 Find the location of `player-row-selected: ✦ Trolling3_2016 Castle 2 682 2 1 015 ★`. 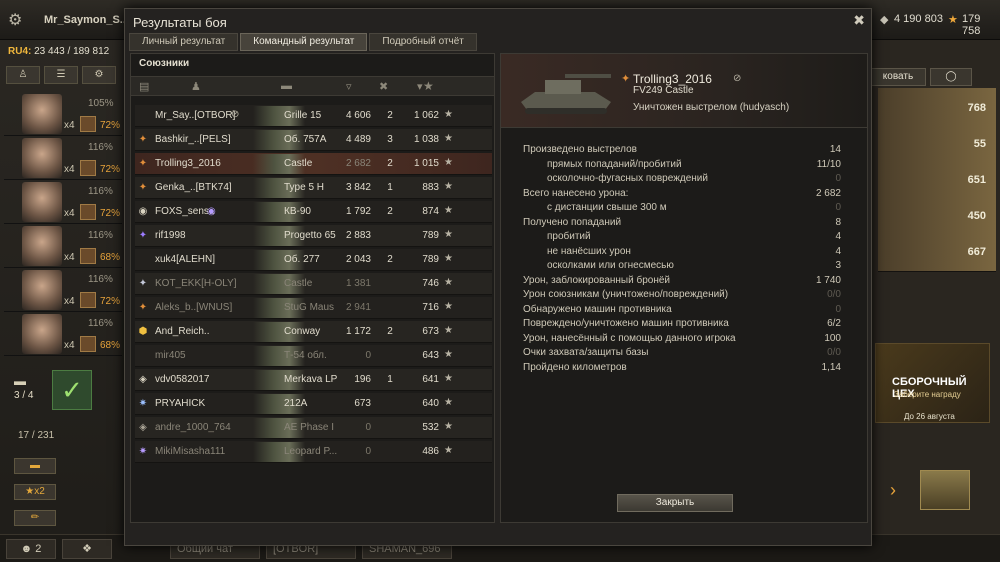

player-row-selected: ✦ Trolling3_2016 Castle 2 682 2 1 015 ★ is located at coordinates (313, 164).